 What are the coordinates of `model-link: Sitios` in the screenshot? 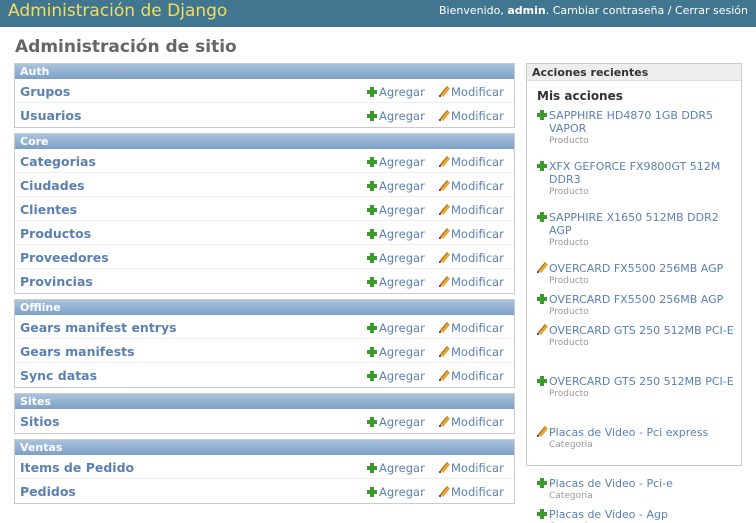 It's located at (40, 421).